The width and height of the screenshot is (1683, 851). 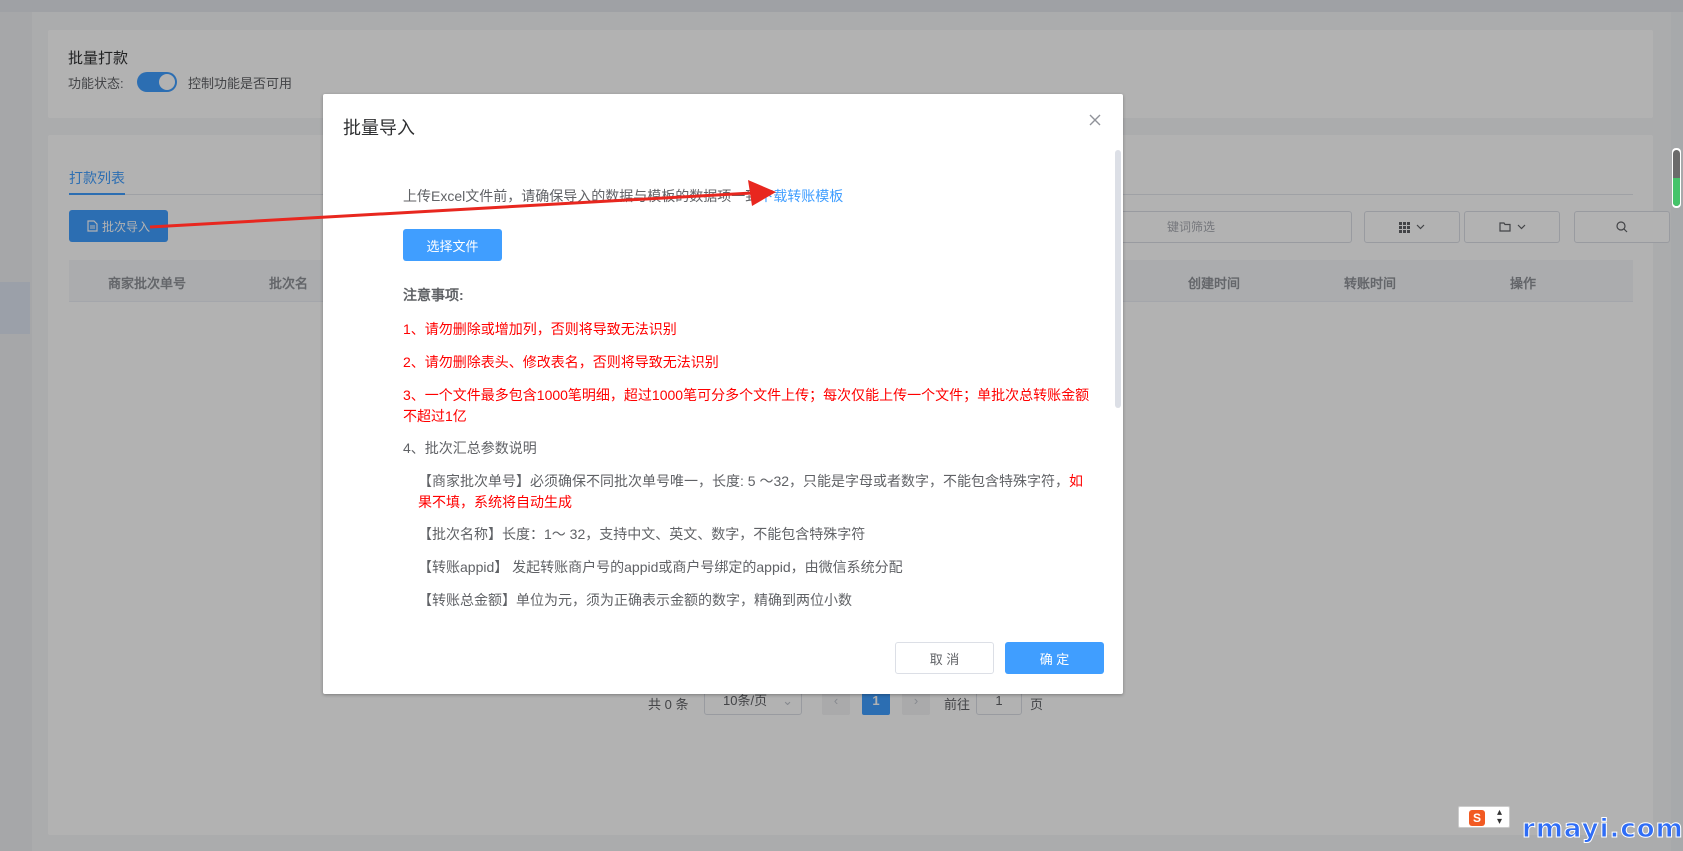 What do you see at coordinates (1118, 279) in the screenshot?
I see `dialog-scrollbar` at bounding box center [1118, 279].